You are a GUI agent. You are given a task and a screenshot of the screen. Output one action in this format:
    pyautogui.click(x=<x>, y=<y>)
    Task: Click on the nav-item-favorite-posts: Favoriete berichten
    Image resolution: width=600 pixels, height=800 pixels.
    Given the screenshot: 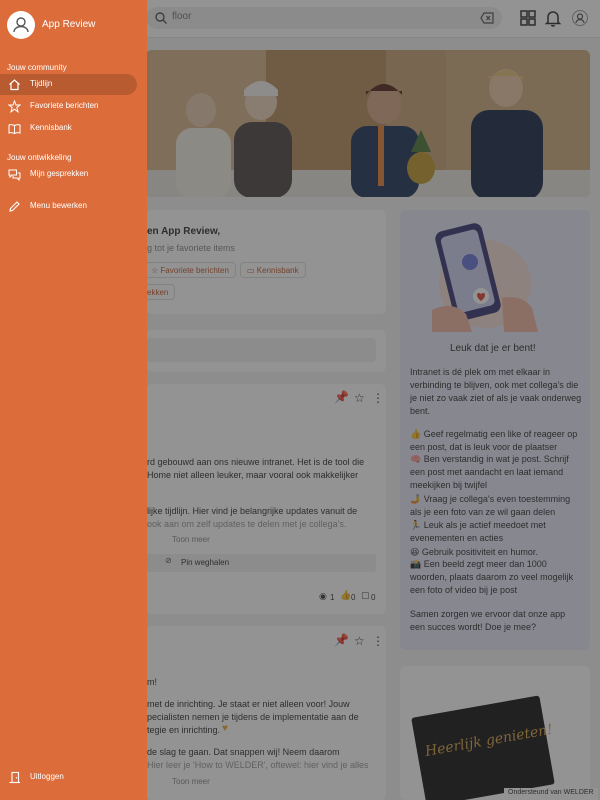 What is the action you would take?
    pyautogui.click(x=68, y=106)
    